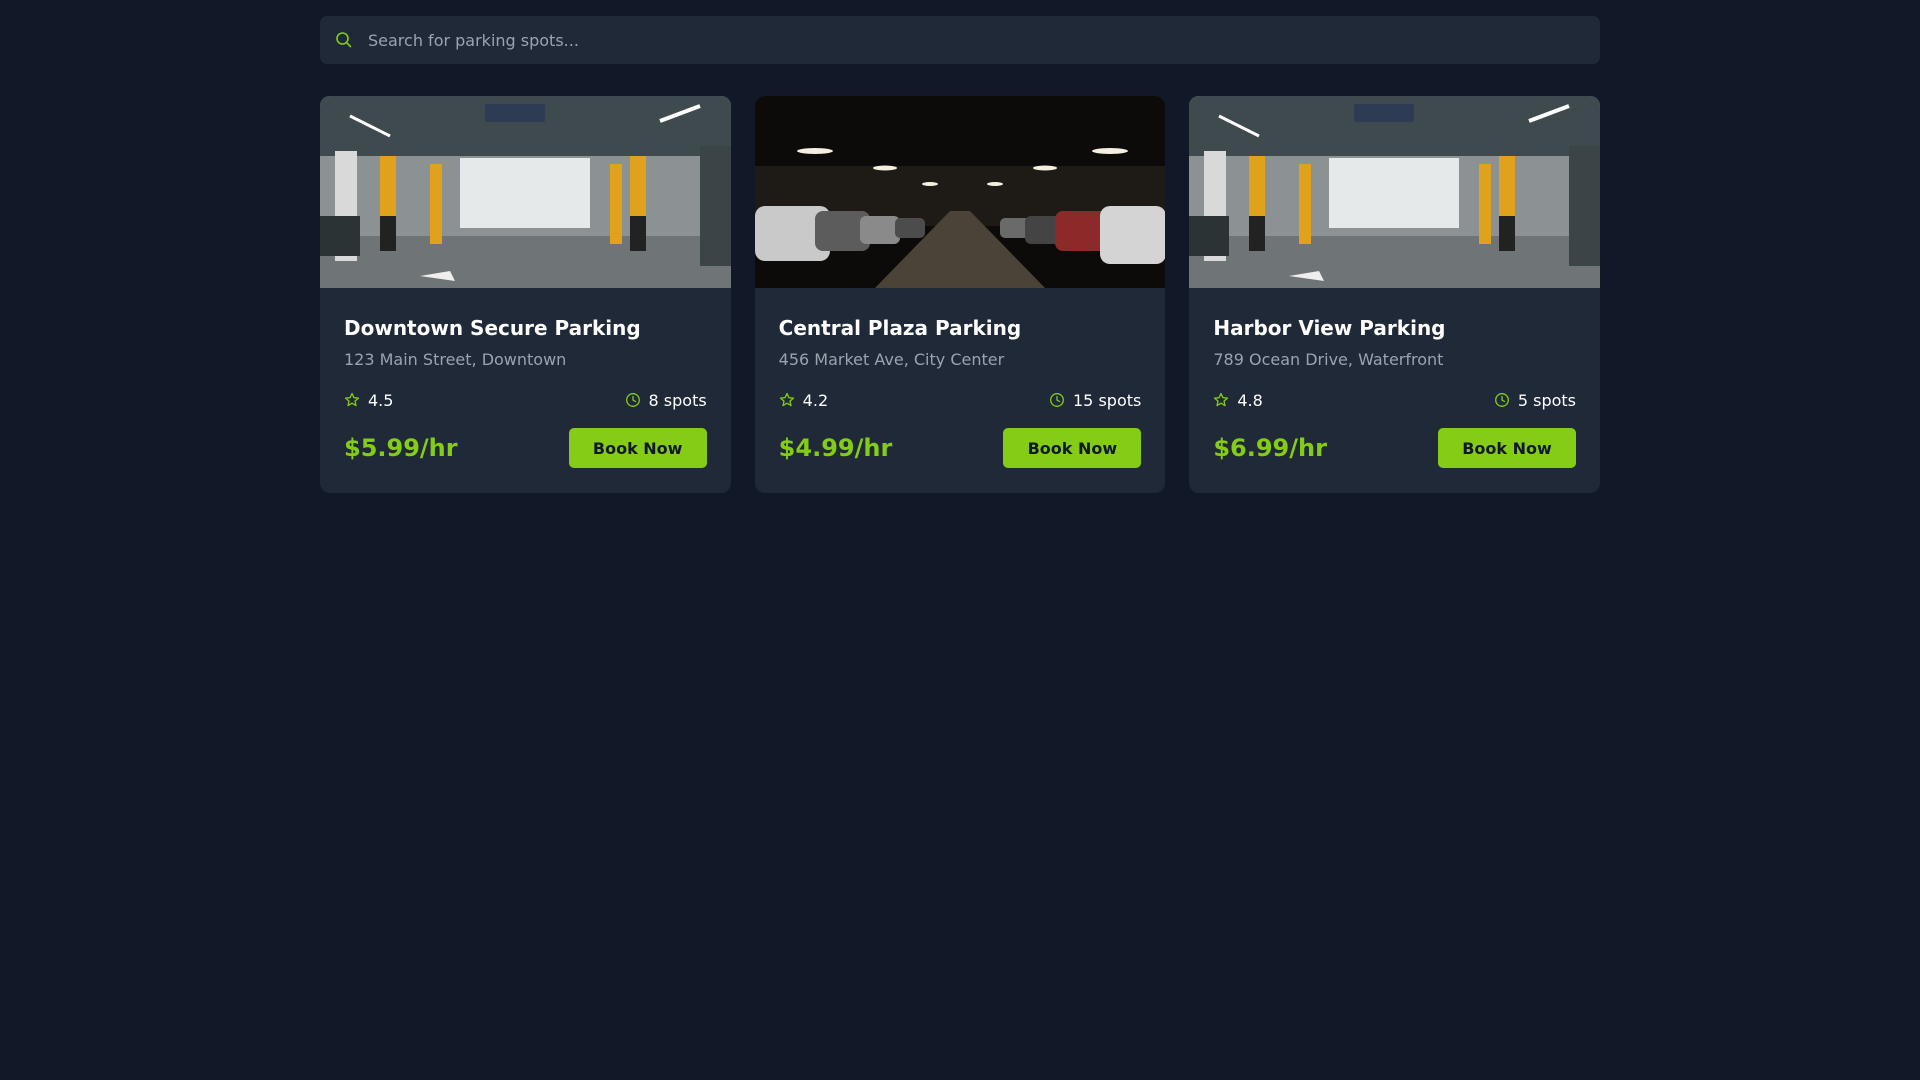 Image resolution: width=1920 pixels, height=1080 pixels. Describe the element at coordinates (960, 400) in the screenshot. I see `card-meta: 4.2 15 spots` at that location.